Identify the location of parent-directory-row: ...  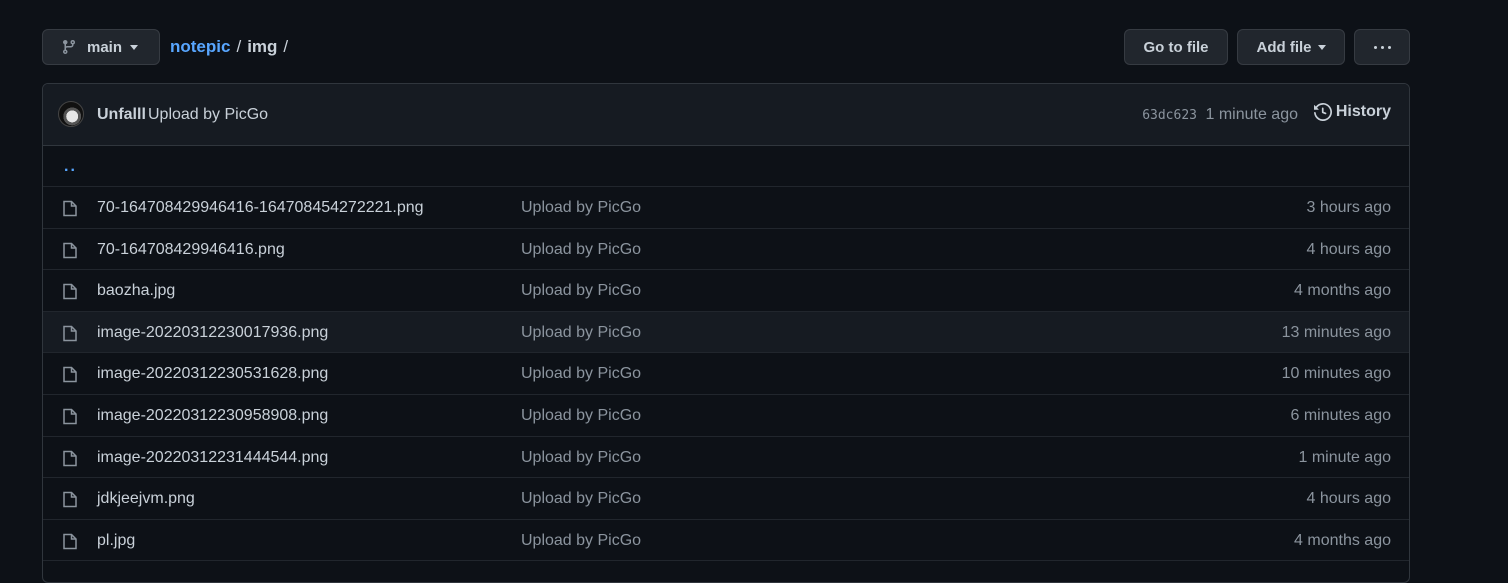
(726, 166).